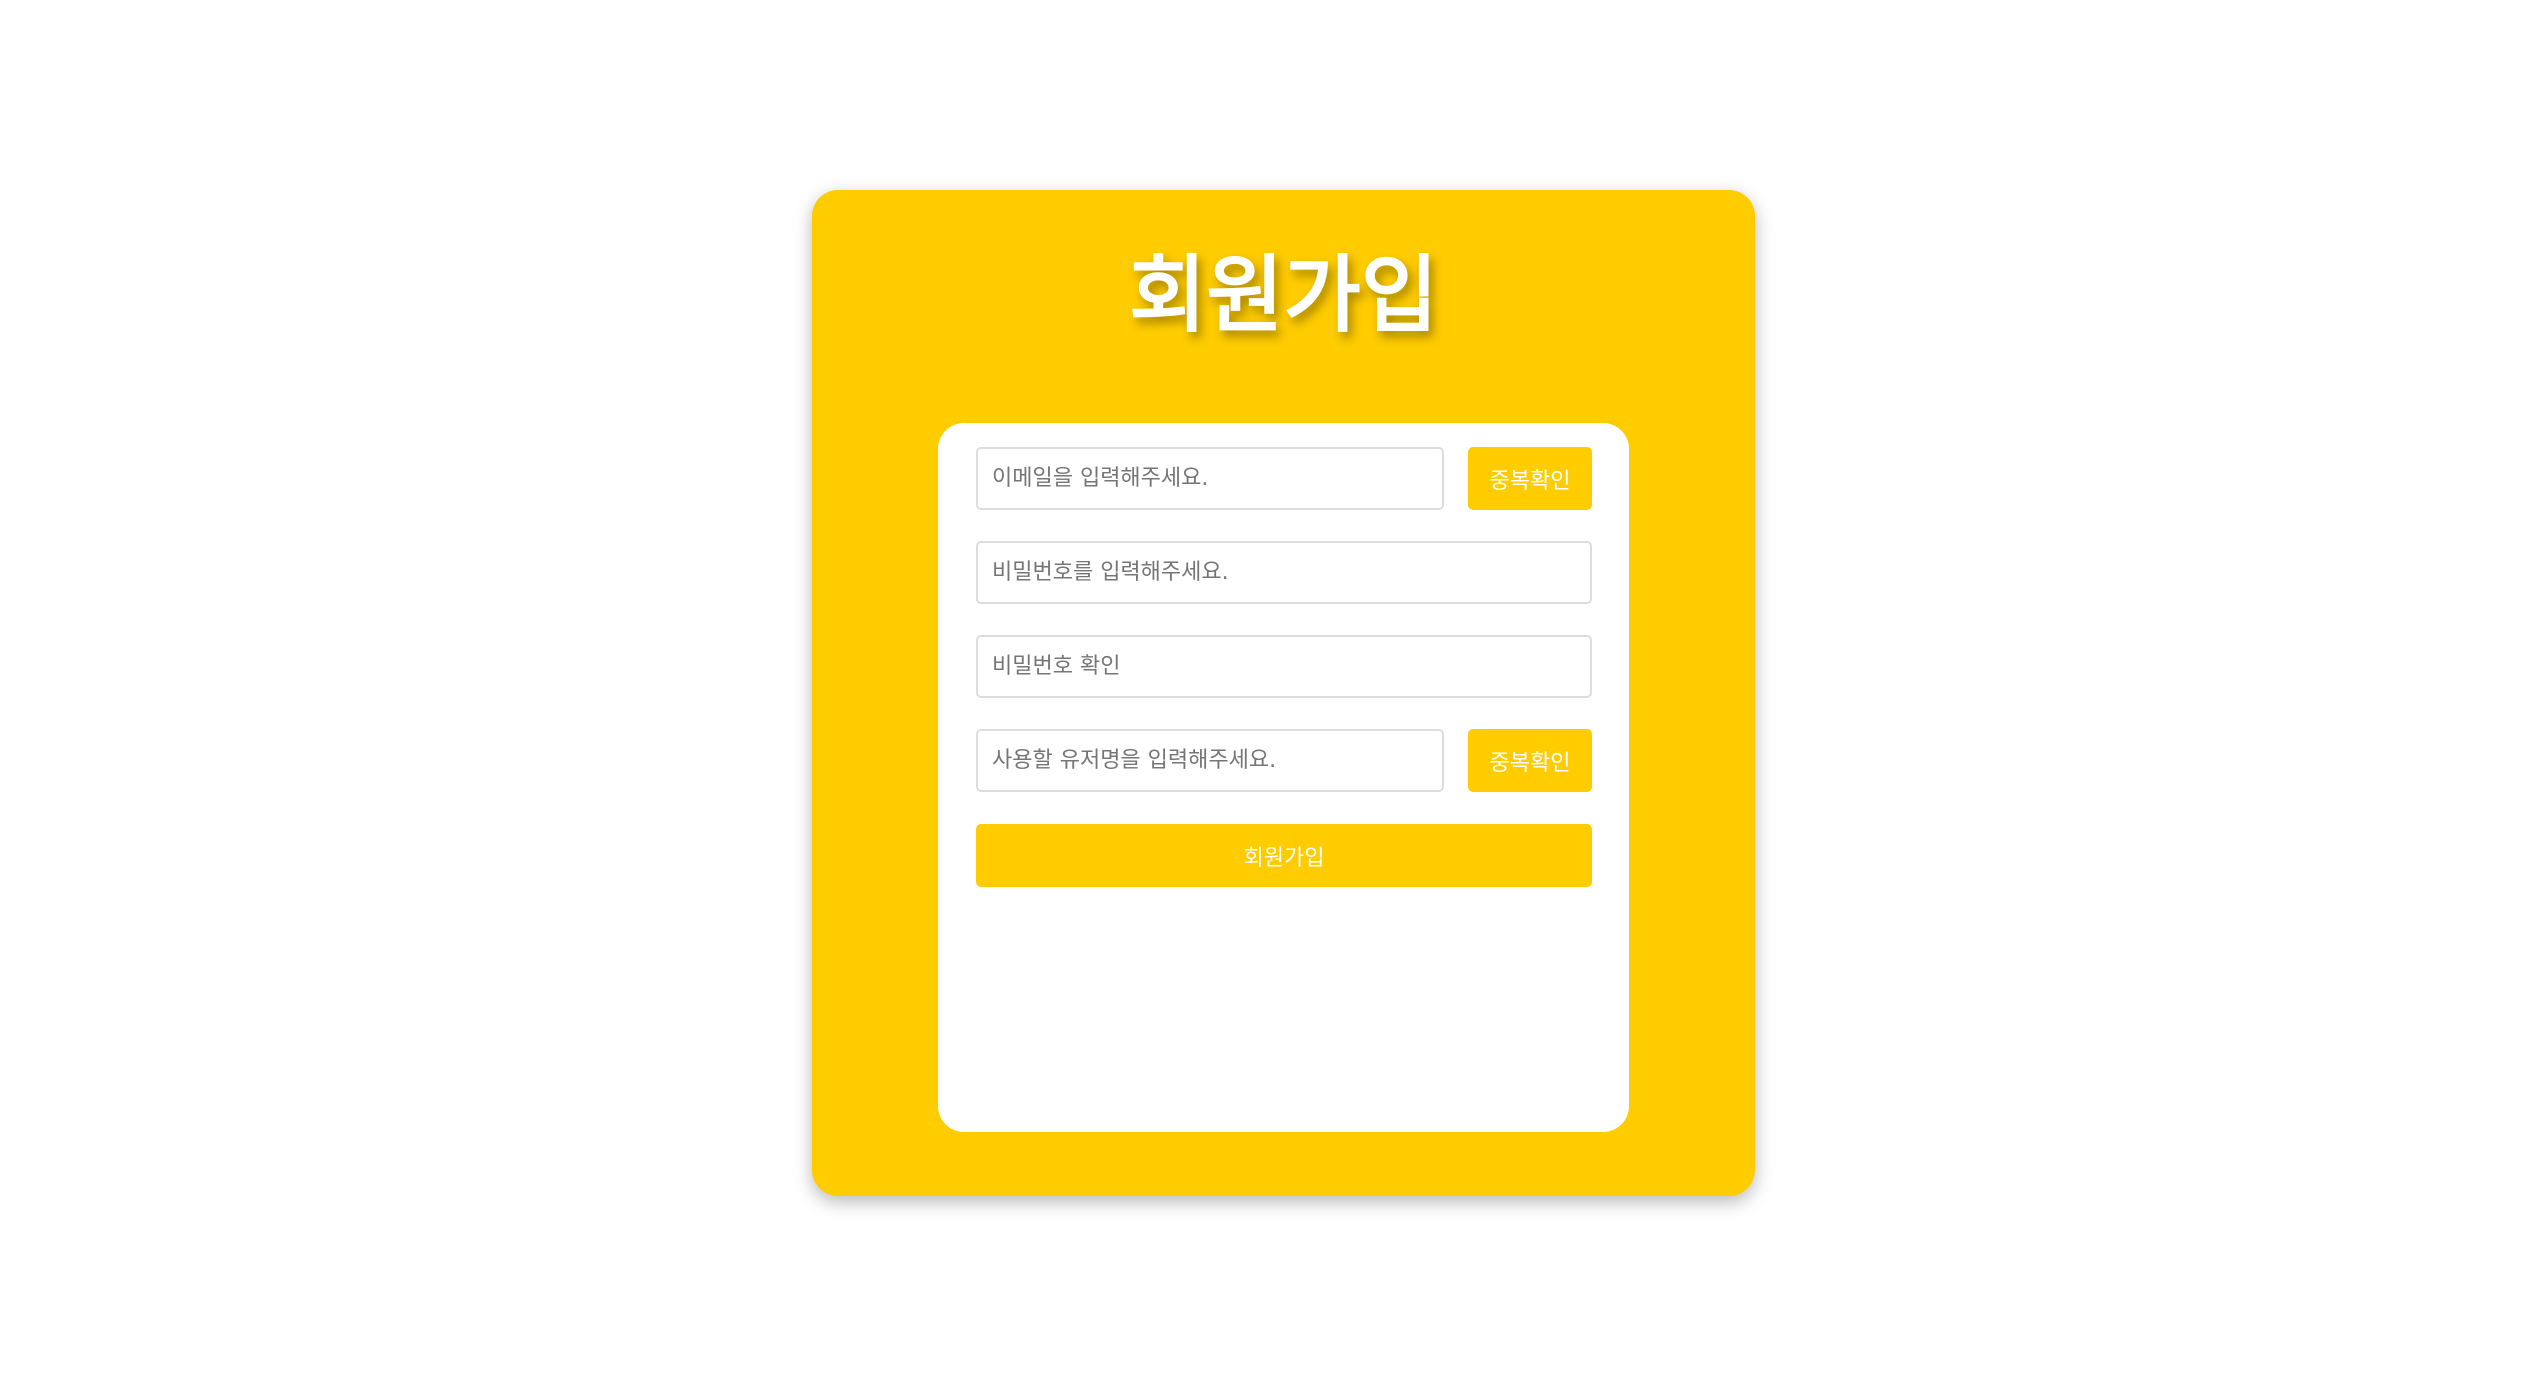  I want to click on email-duplicate-check-button: 중복확인, so click(1530, 478).